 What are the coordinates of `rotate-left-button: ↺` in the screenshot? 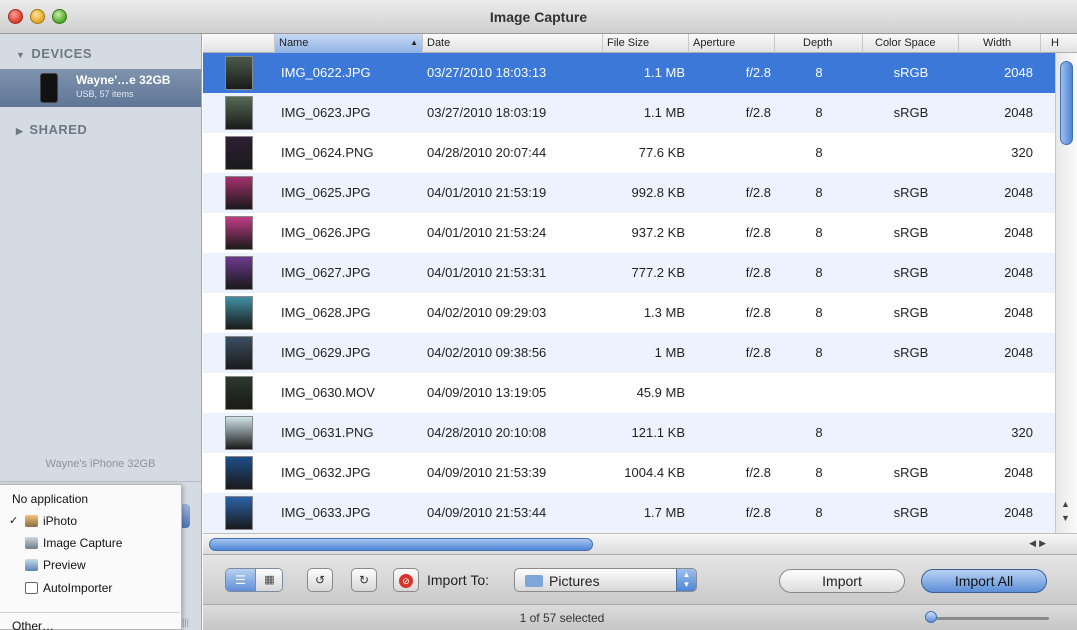 It's located at (320, 580).